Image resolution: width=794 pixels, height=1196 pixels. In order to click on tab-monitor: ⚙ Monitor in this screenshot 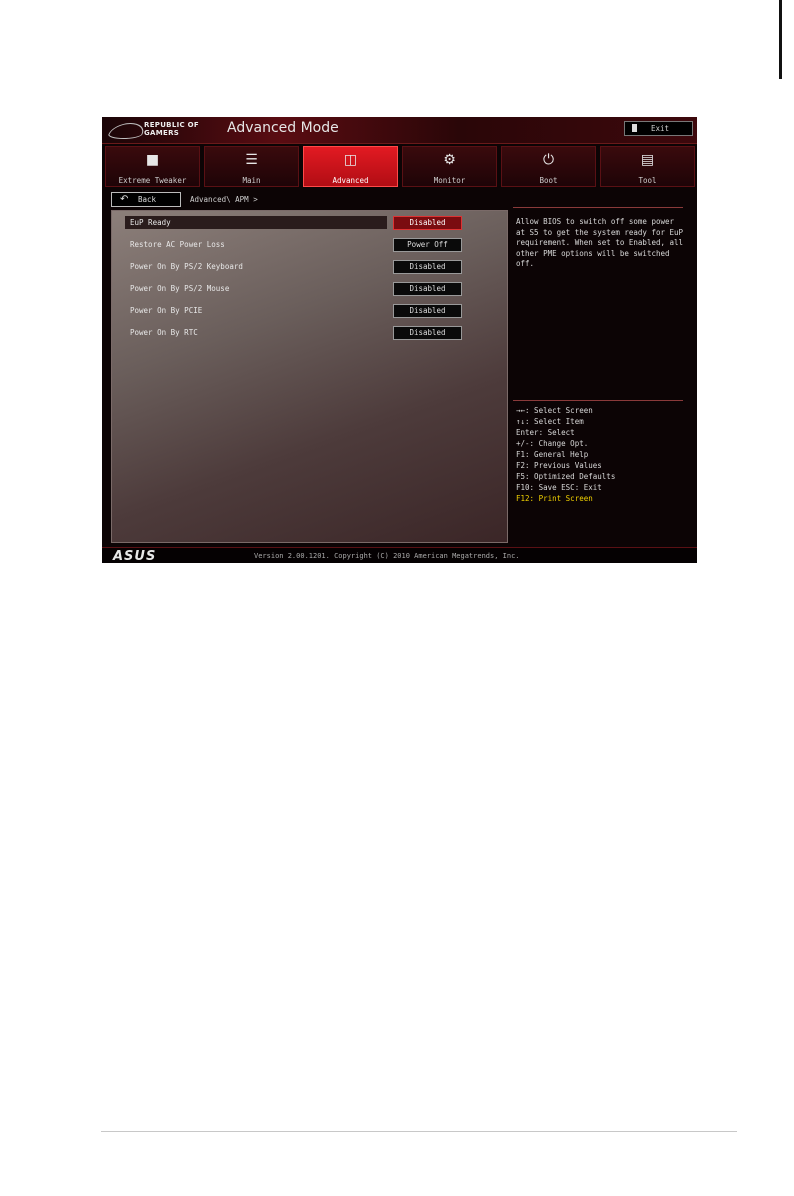, I will do `click(449, 166)`.